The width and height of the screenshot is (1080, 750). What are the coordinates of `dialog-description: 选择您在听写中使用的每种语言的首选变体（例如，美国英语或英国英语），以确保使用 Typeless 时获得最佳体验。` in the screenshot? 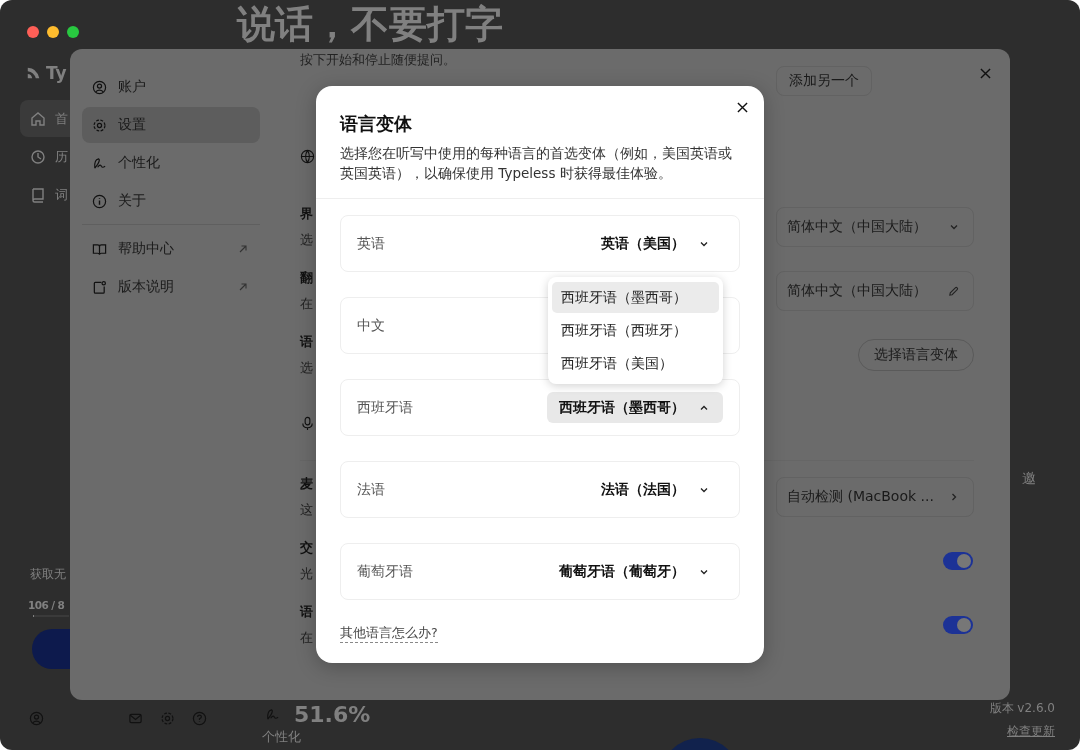 It's located at (536, 163).